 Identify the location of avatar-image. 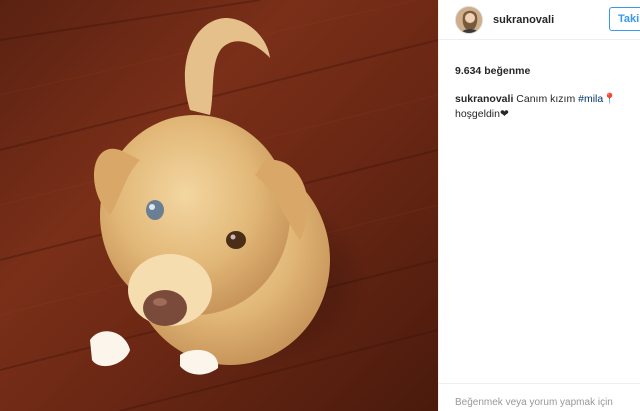
(469, 19).